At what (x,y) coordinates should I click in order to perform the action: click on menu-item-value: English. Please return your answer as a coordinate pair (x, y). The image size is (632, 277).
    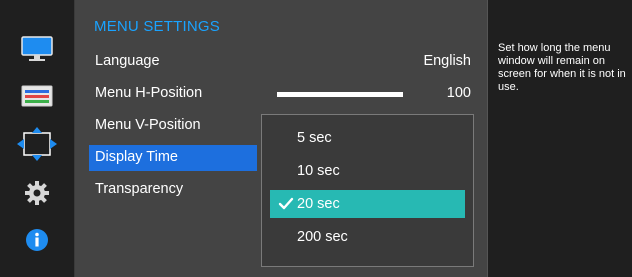
    Looking at the image, I should click on (447, 61).